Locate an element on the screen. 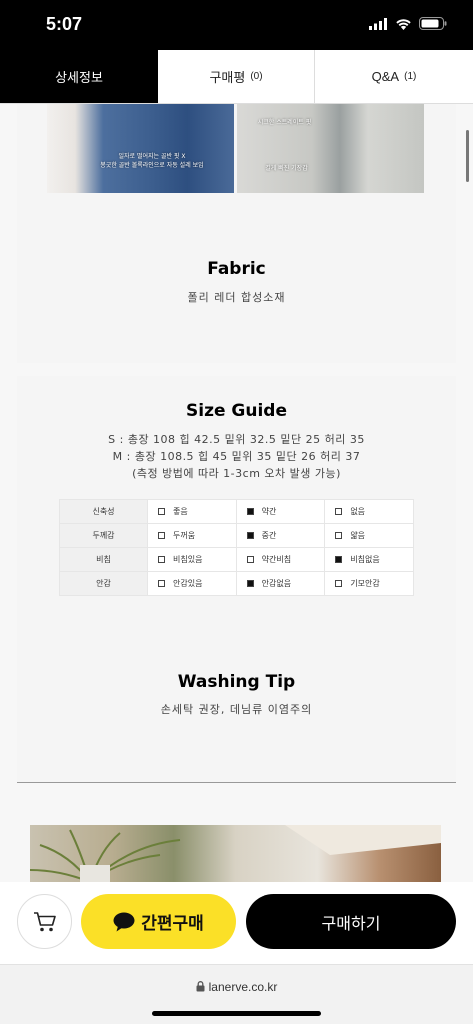 The width and height of the screenshot is (473, 1024). fit-attribute-option: 약간비침 is located at coordinates (280, 559).